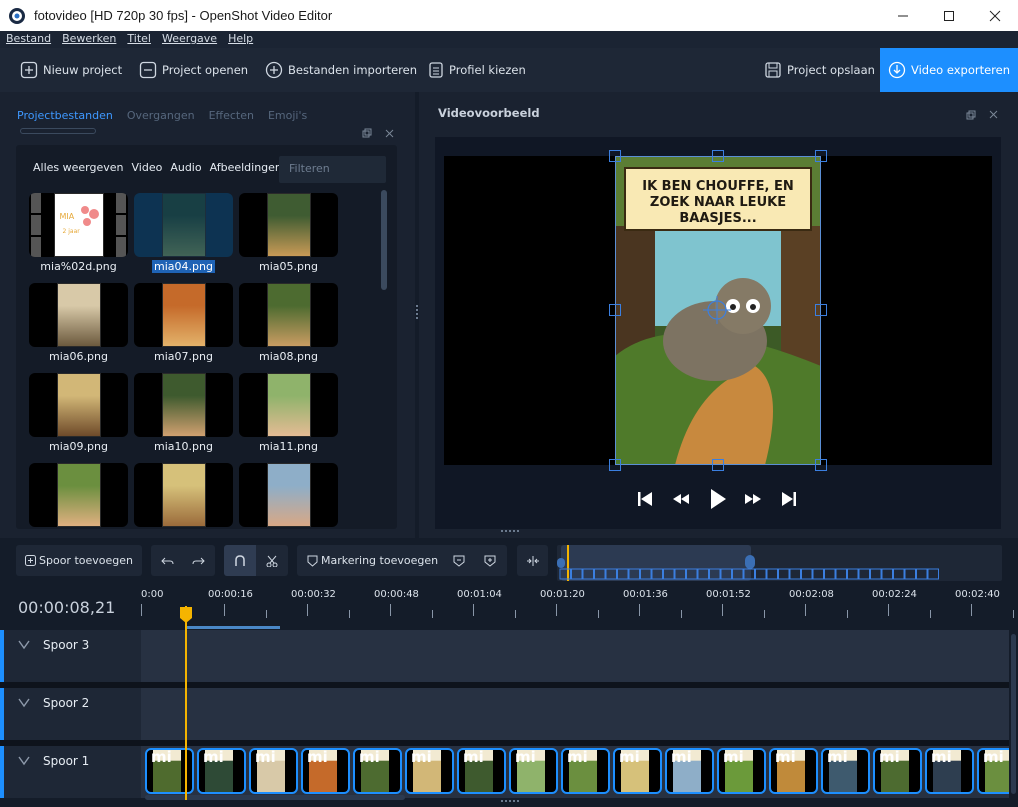  Describe the element at coordinates (384, 240) in the screenshot. I see `files-scrollbar` at that location.